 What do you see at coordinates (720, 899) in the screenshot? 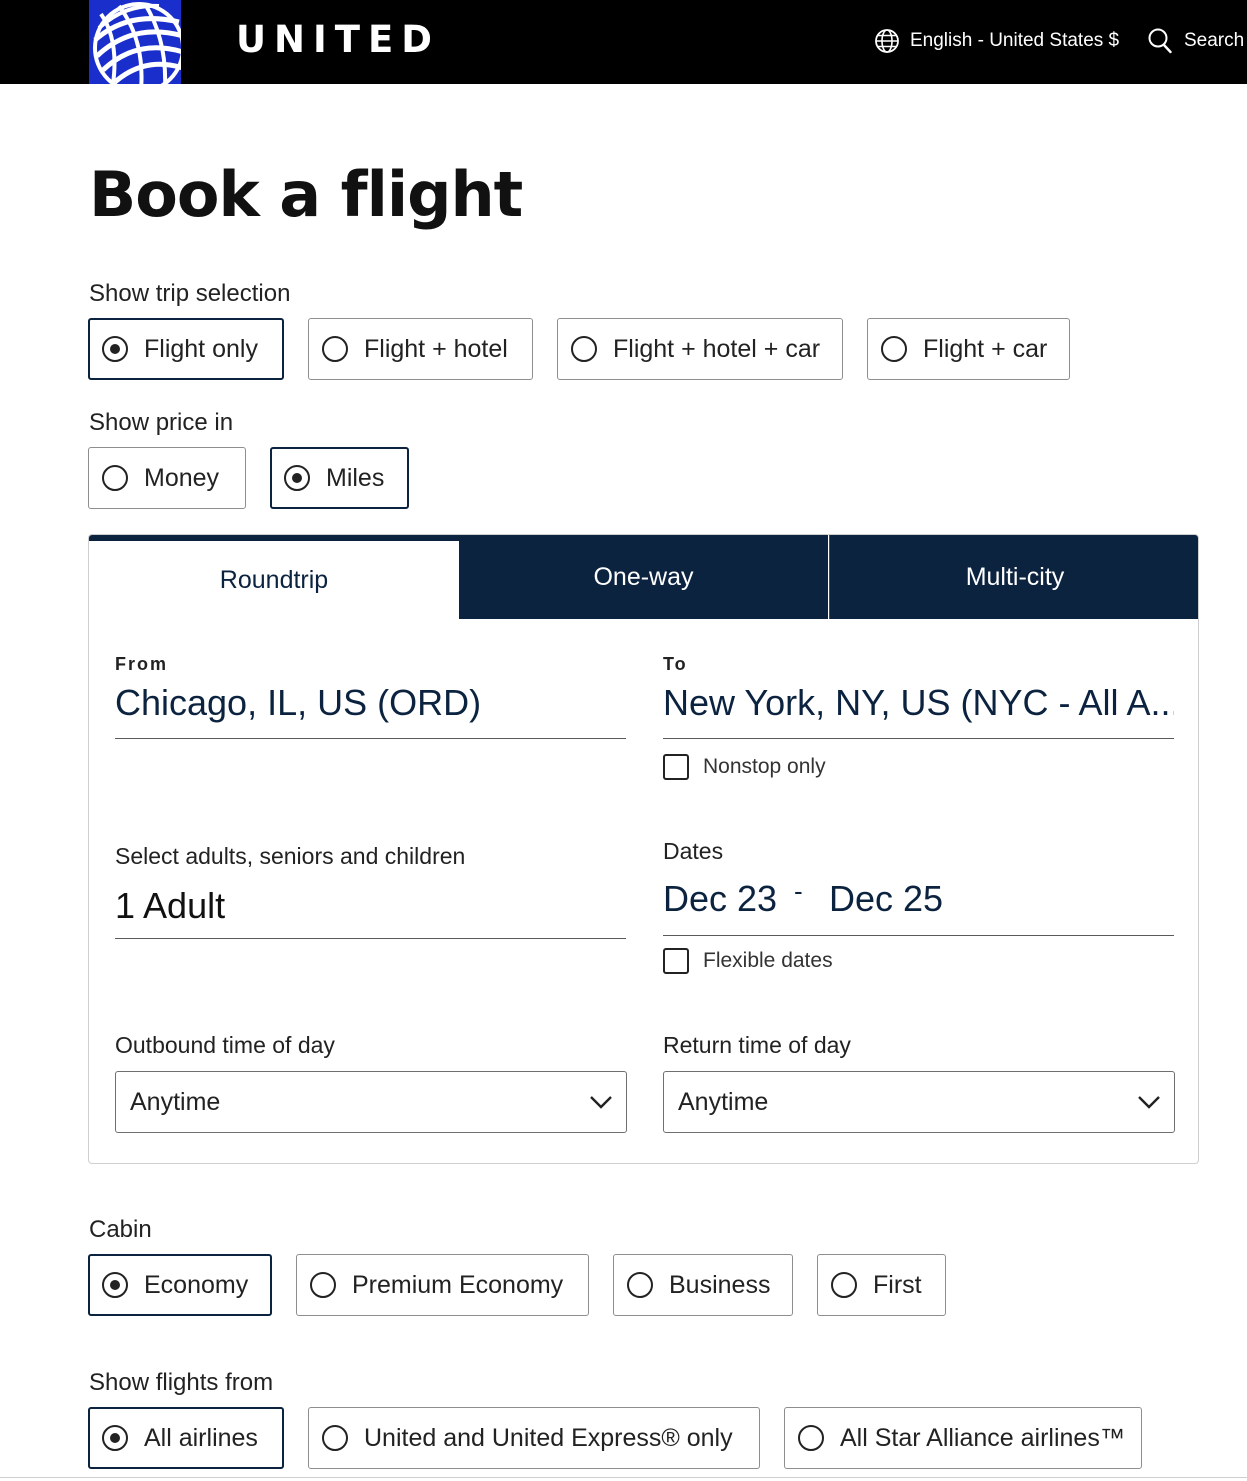
I see `date-start-input: Dec 23` at bounding box center [720, 899].